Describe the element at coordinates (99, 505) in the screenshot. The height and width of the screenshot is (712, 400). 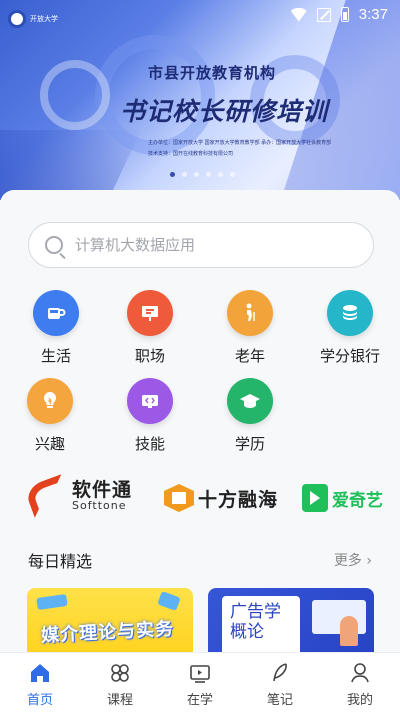
I see `partner-subname: Softtone` at that location.